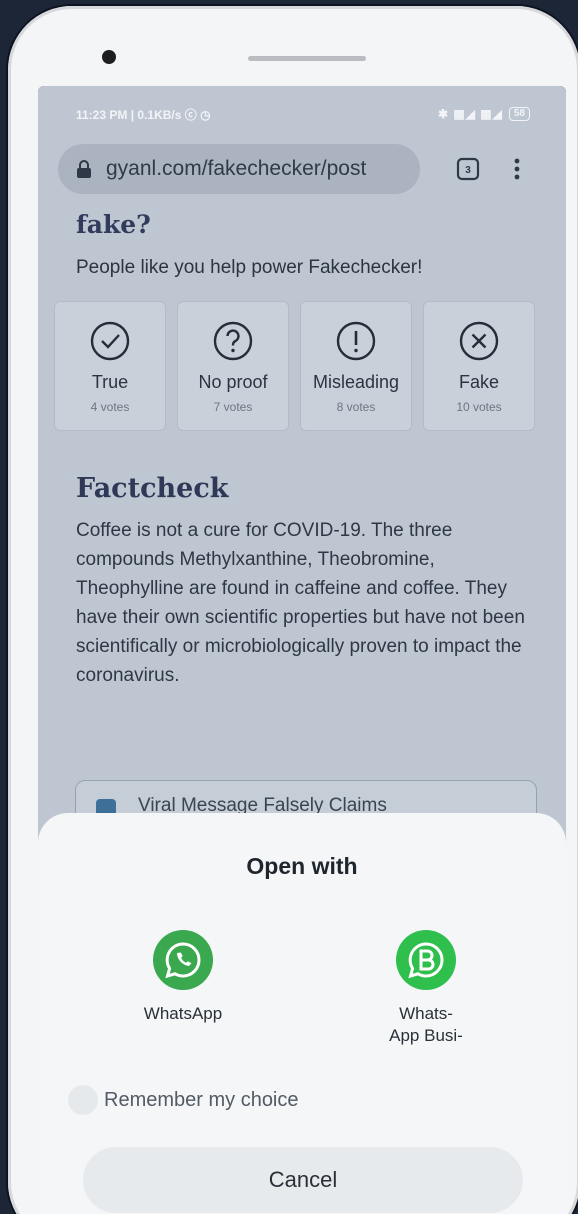 This screenshot has height=1214, width=578. I want to click on remember-label: Remember my choice, so click(201, 1099).